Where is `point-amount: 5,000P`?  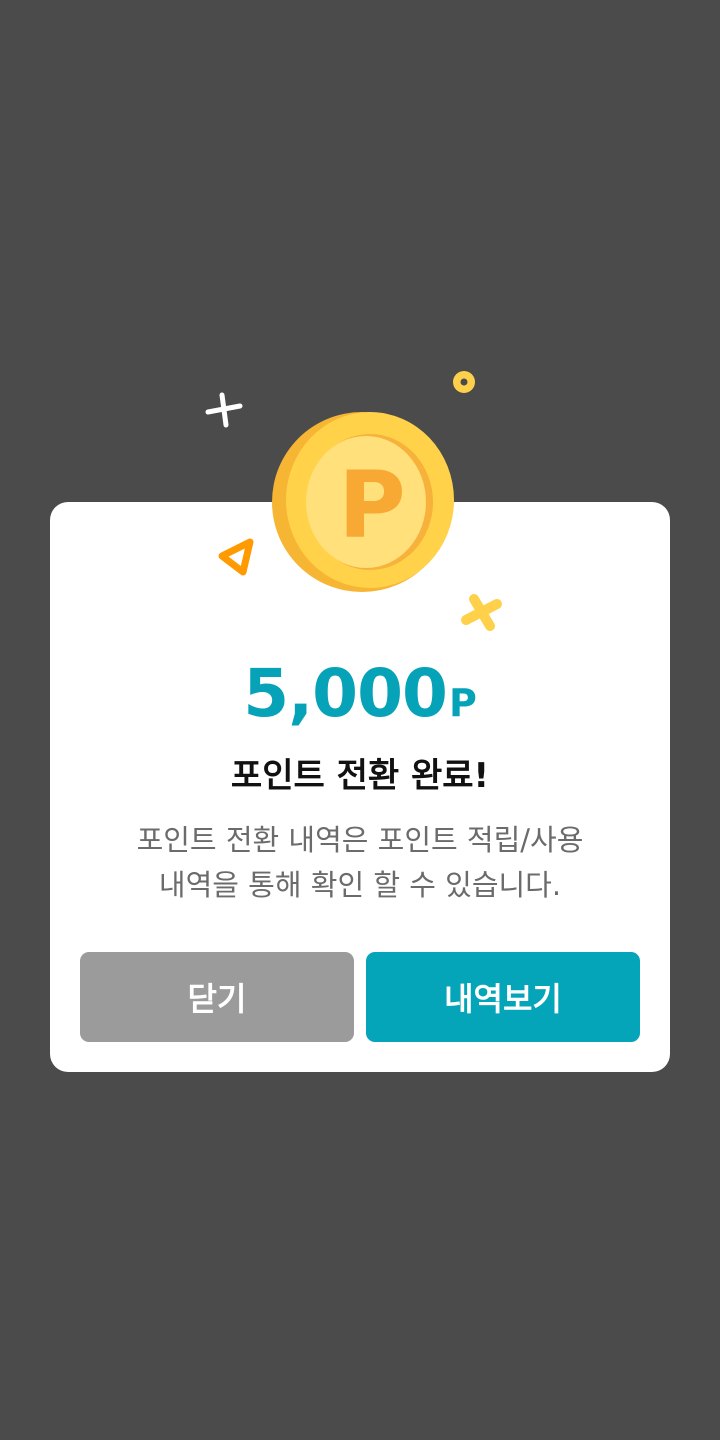 point-amount: 5,000P is located at coordinates (360, 693).